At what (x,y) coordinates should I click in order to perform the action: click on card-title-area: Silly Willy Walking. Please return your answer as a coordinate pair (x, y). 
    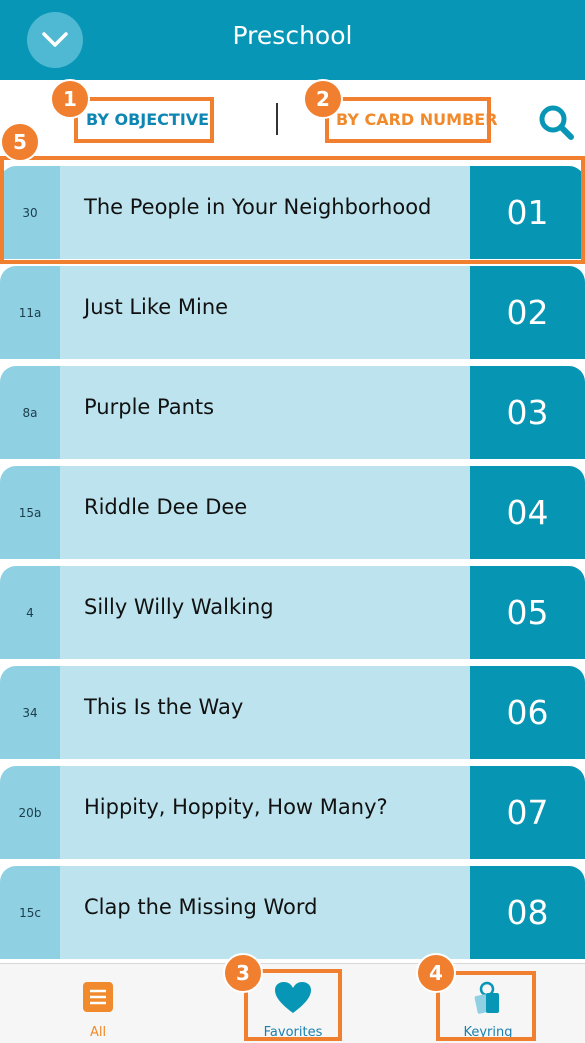
    Looking at the image, I should click on (265, 612).